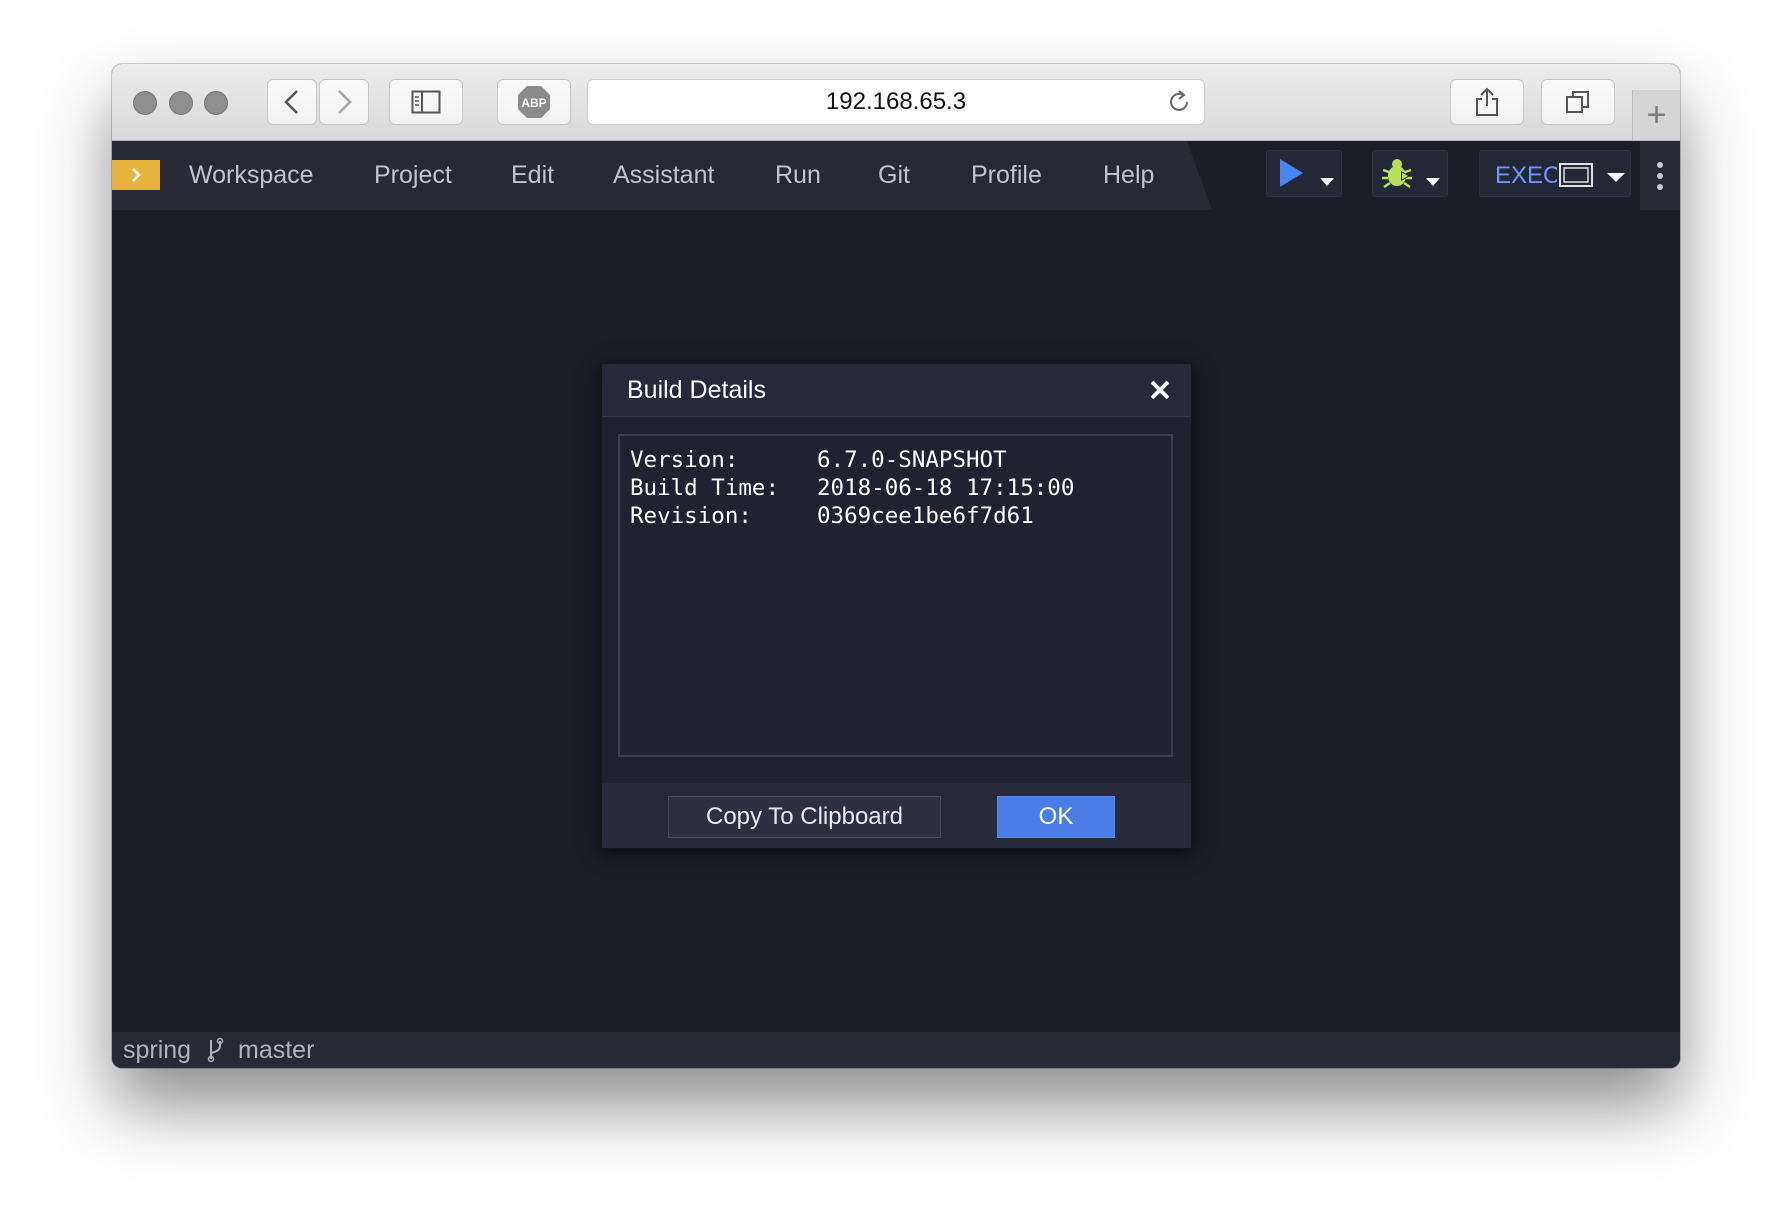 The width and height of the screenshot is (1792, 1228). Describe the element at coordinates (1128, 175) in the screenshot. I see `menu-help: Help` at that location.